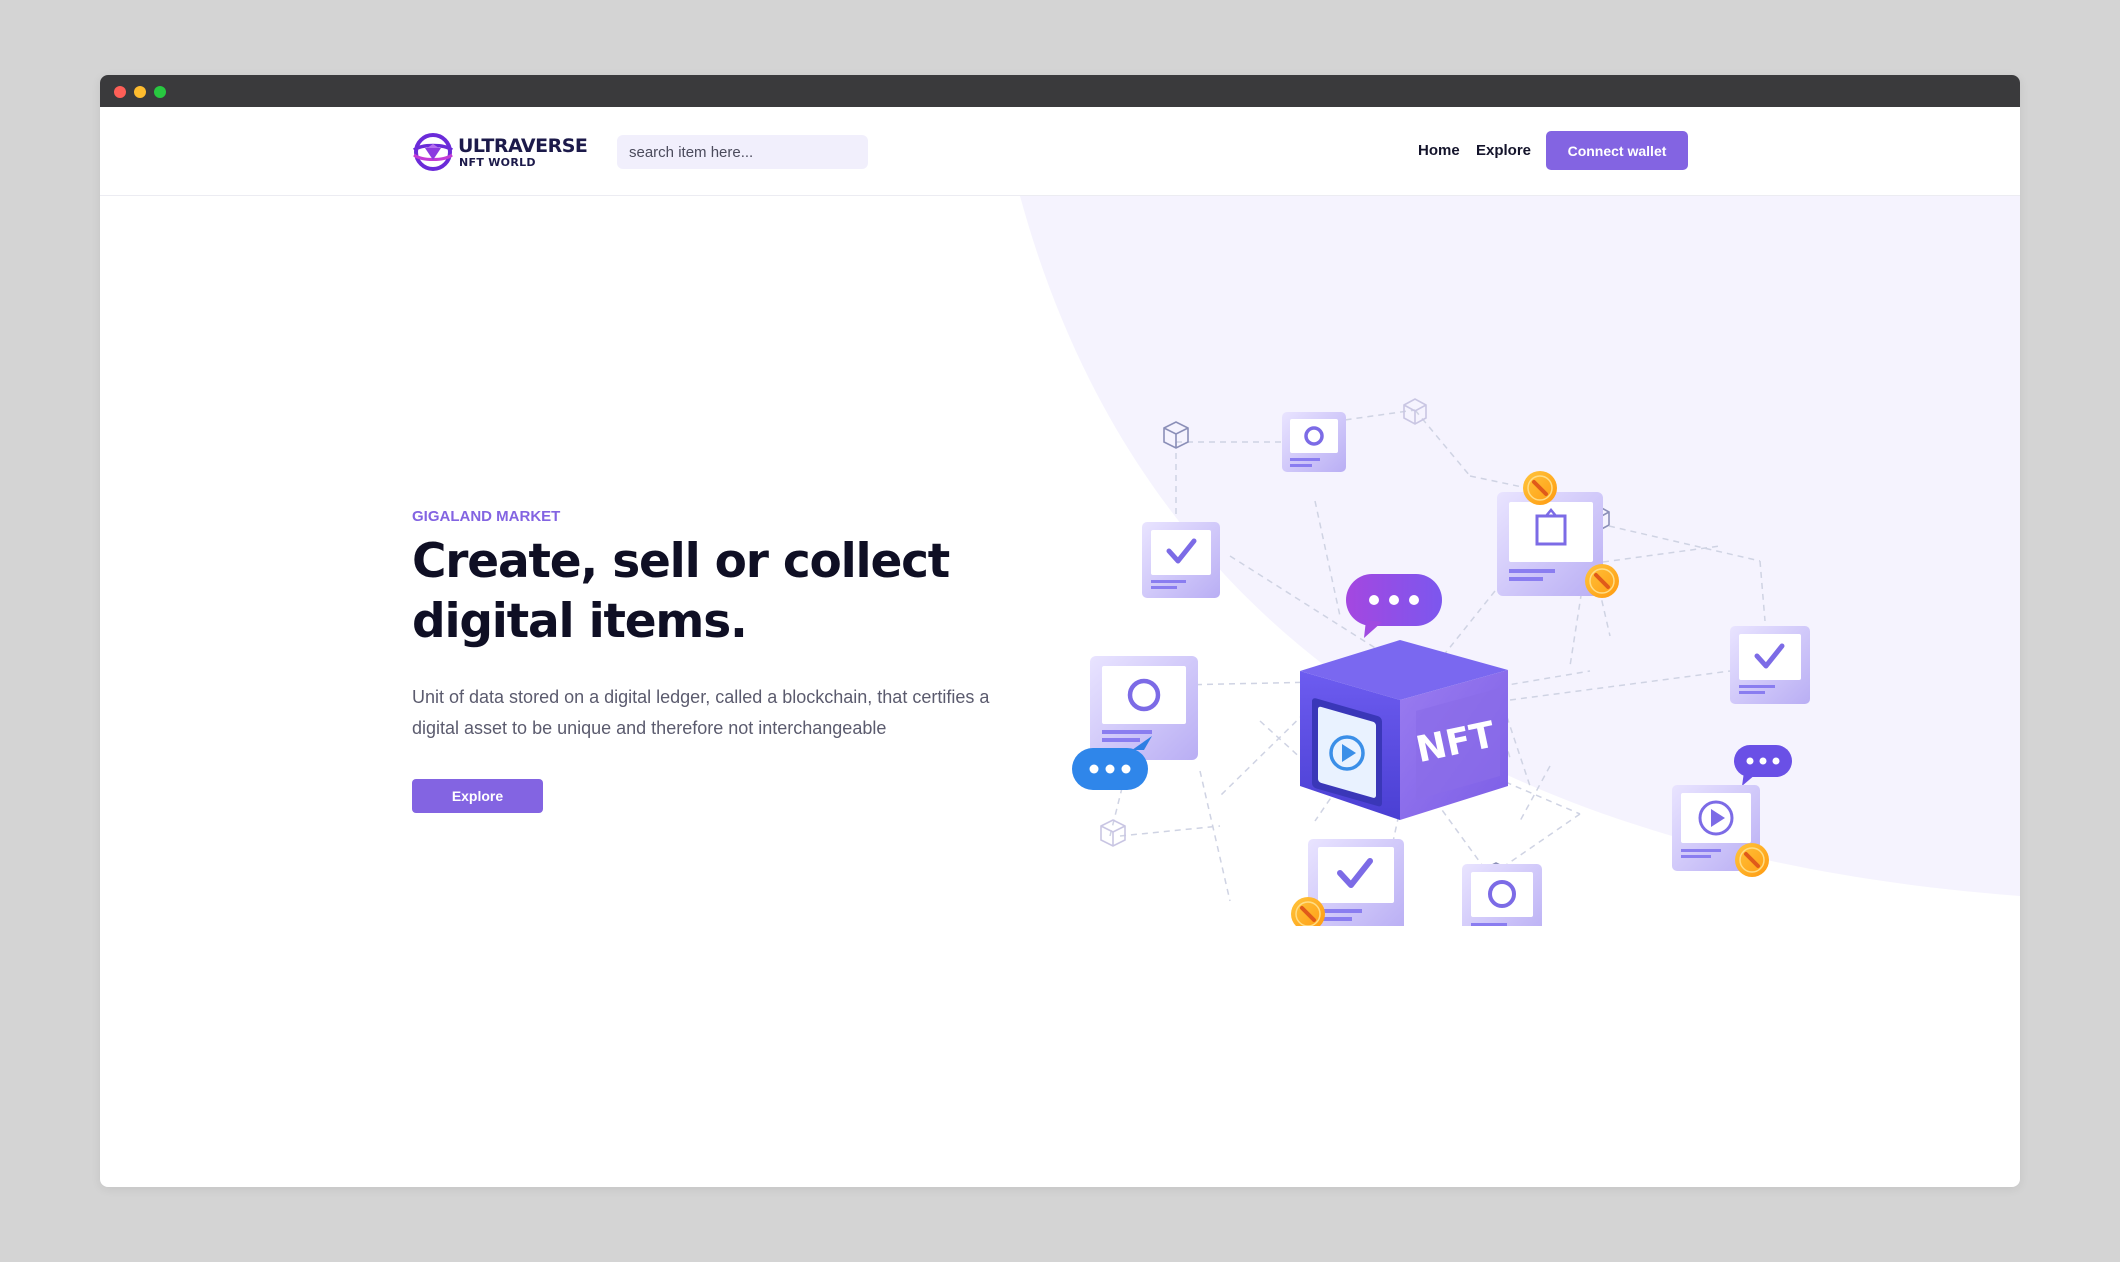 The height and width of the screenshot is (1262, 2120). What do you see at coordinates (486, 516) in the screenshot?
I see `hero-eyebrow: GIGALAND MARKET` at bounding box center [486, 516].